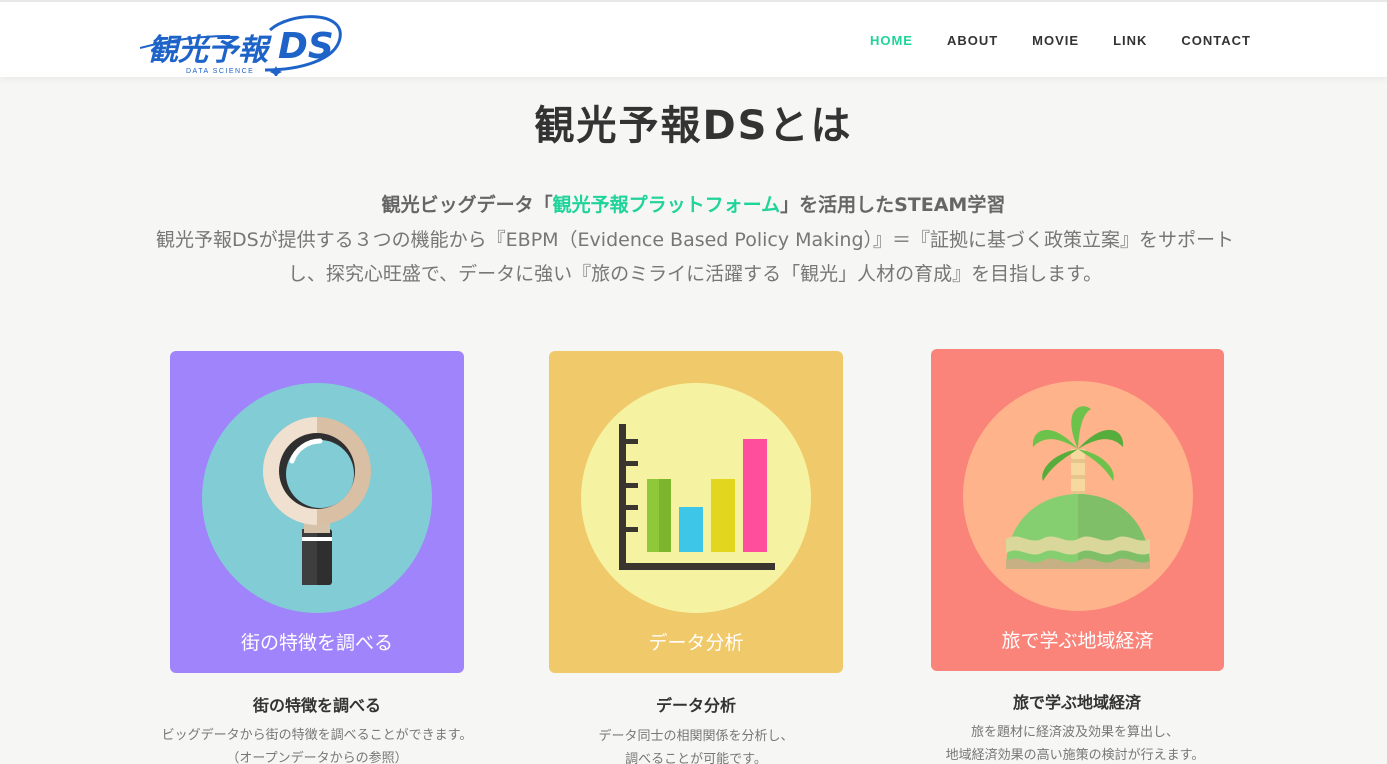 The image size is (1387, 764). I want to click on feature-desc-line2: 調べることが可能です。, so click(696, 758).